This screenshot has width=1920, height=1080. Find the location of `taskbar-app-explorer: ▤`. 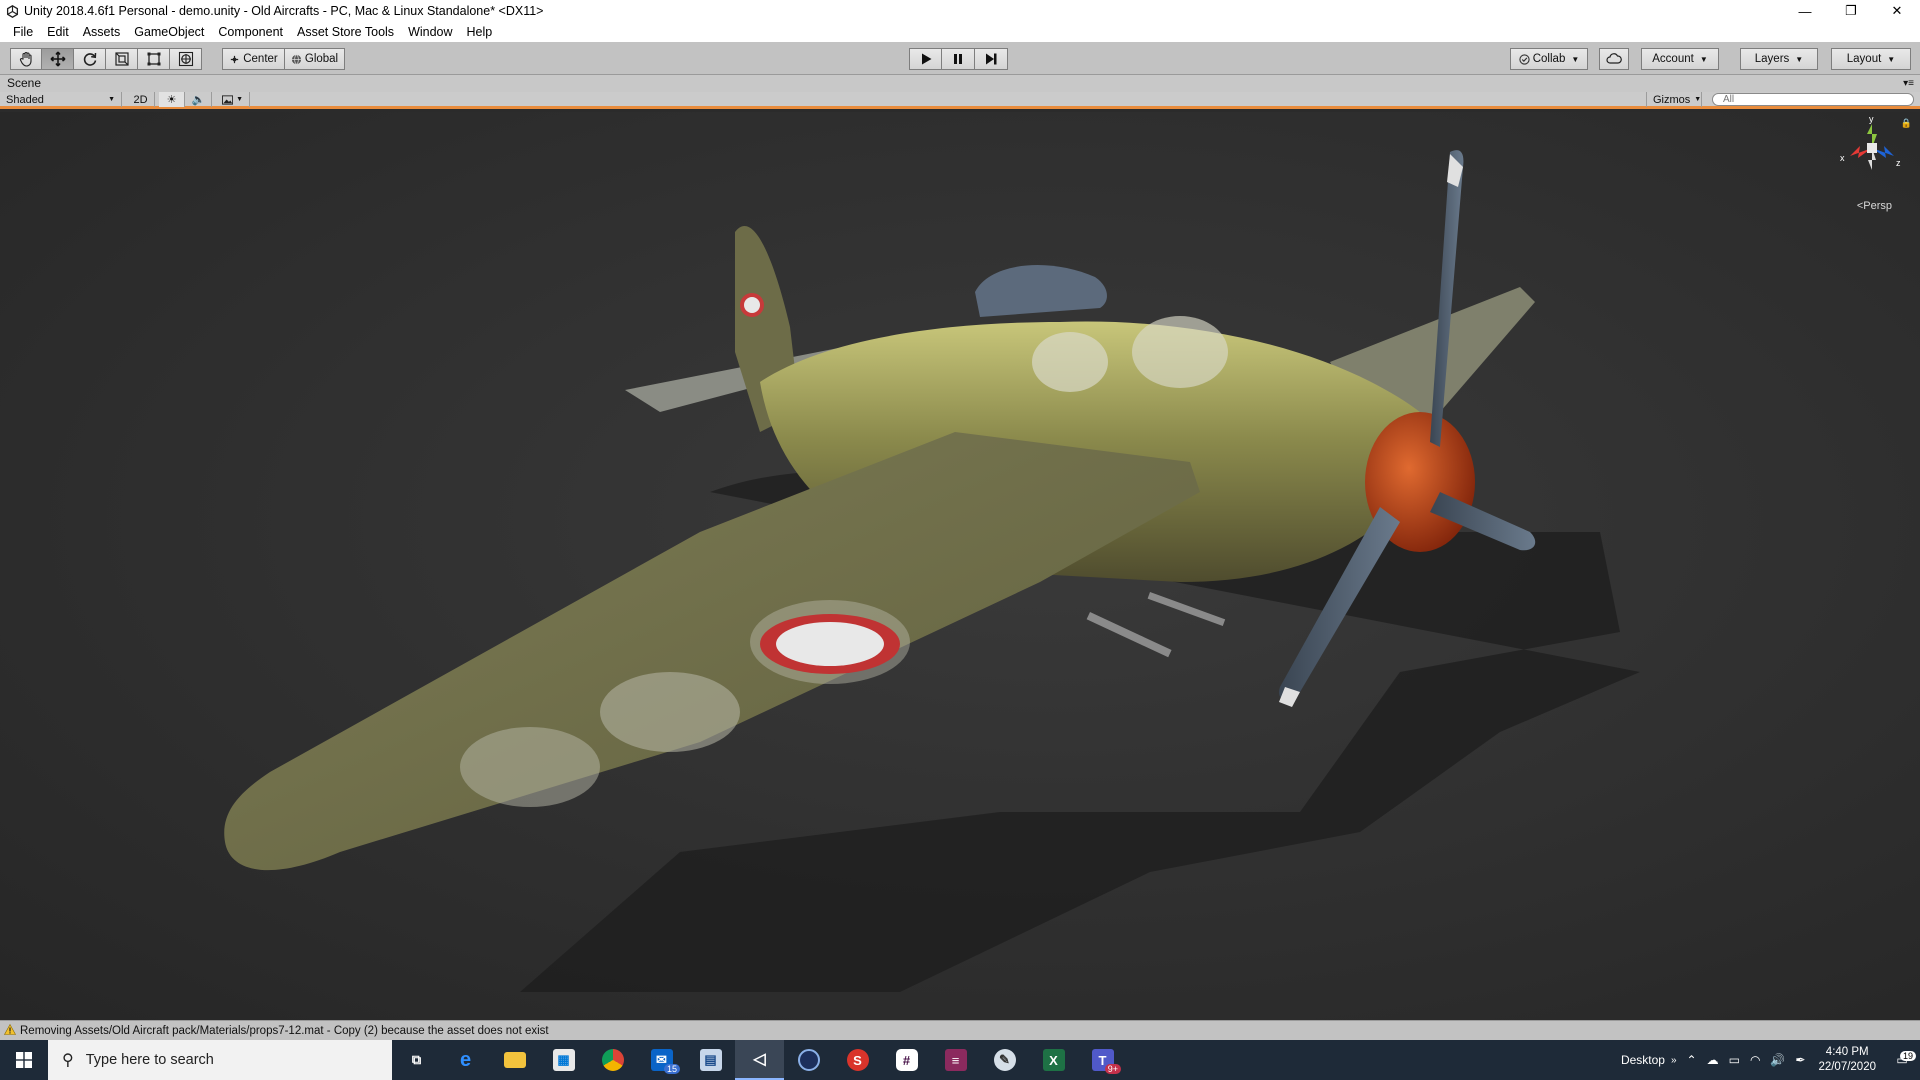

taskbar-app-explorer: ▤ is located at coordinates (710, 1060).